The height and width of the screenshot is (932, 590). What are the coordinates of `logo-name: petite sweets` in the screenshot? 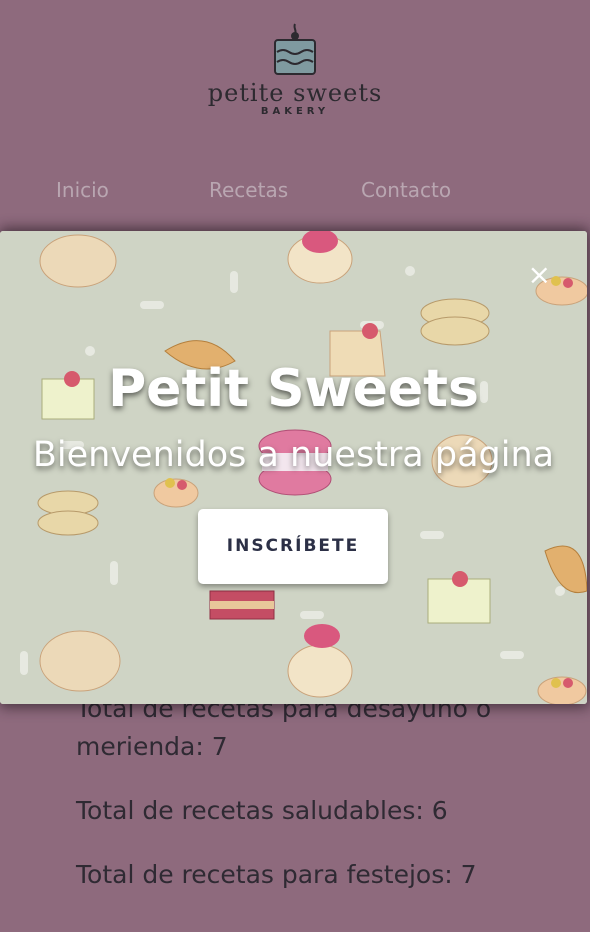 It's located at (295, 93).